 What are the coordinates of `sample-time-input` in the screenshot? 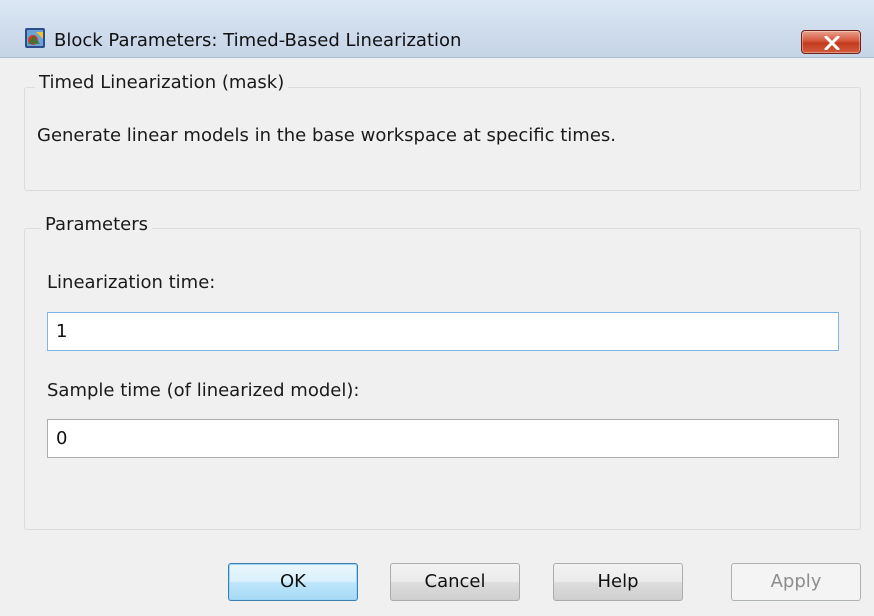 It's located at (443, 438).